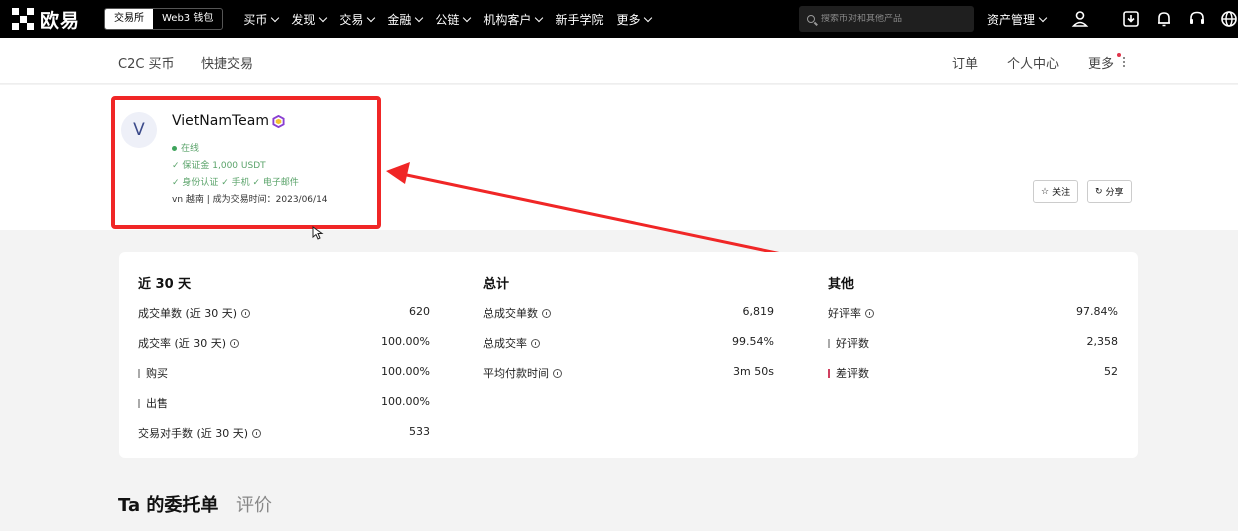 Image resolution: width=1238 pixels, height=531 pixels. What do you see at coordinates (517, 313) in the screenshot?
I see `stat-label: 总成交单数` at bounding box center [517, 313].